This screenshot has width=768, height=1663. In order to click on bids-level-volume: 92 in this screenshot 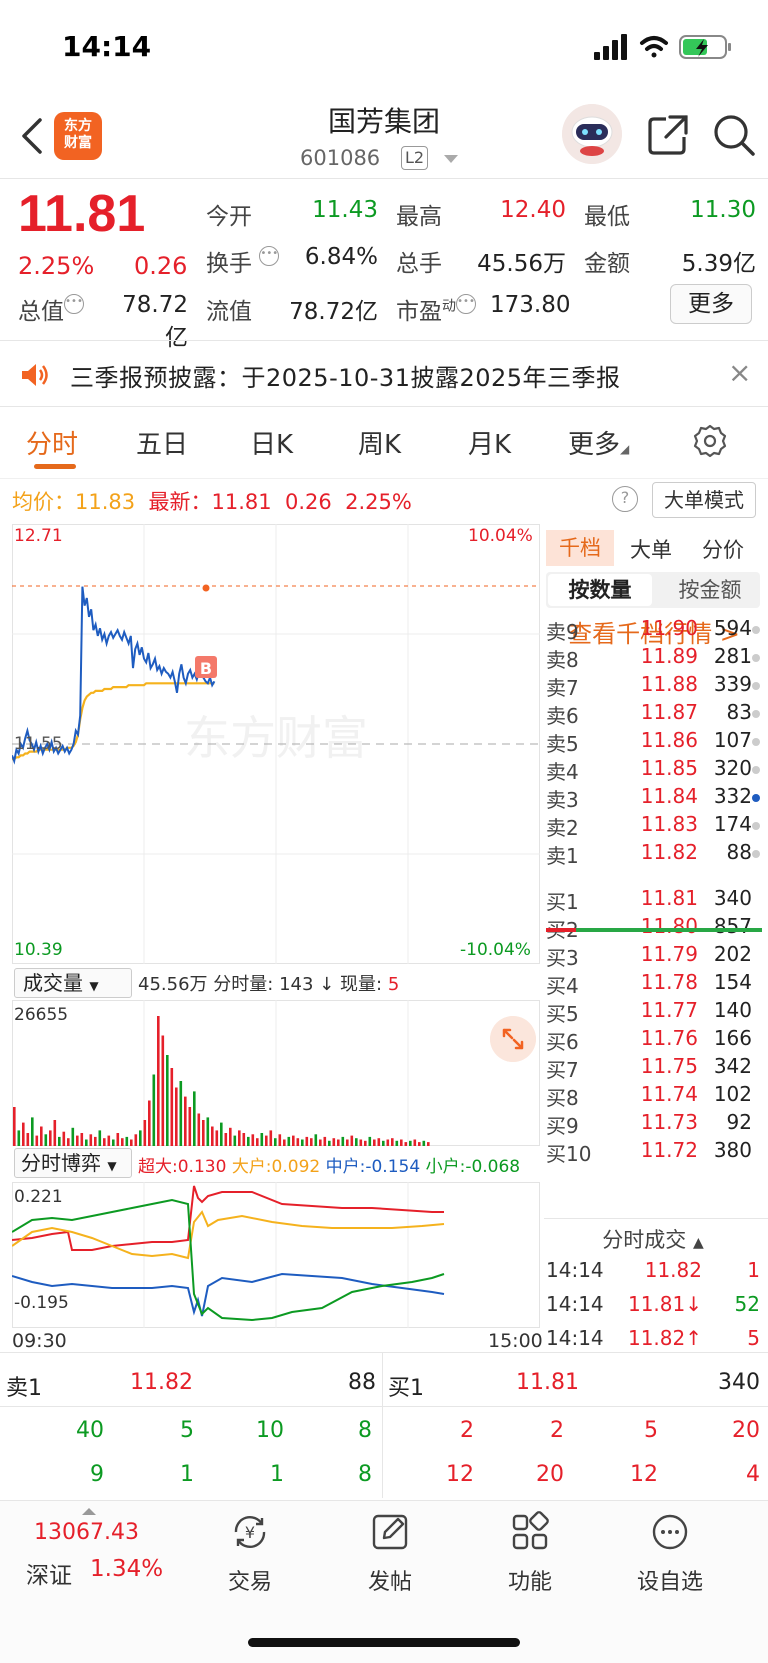, I will do `click(739, 1122)`.